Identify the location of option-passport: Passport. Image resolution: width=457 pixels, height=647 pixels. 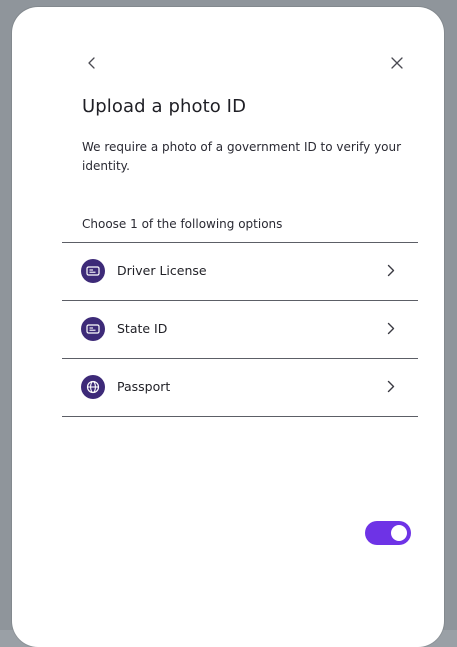
(240, 388).